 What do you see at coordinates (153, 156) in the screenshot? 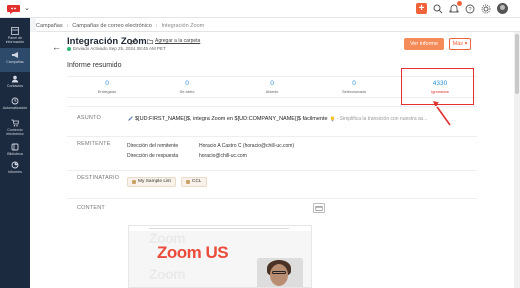
I see `reply-address-label: Dirección de respuesta` at bounding box center [153, 156].